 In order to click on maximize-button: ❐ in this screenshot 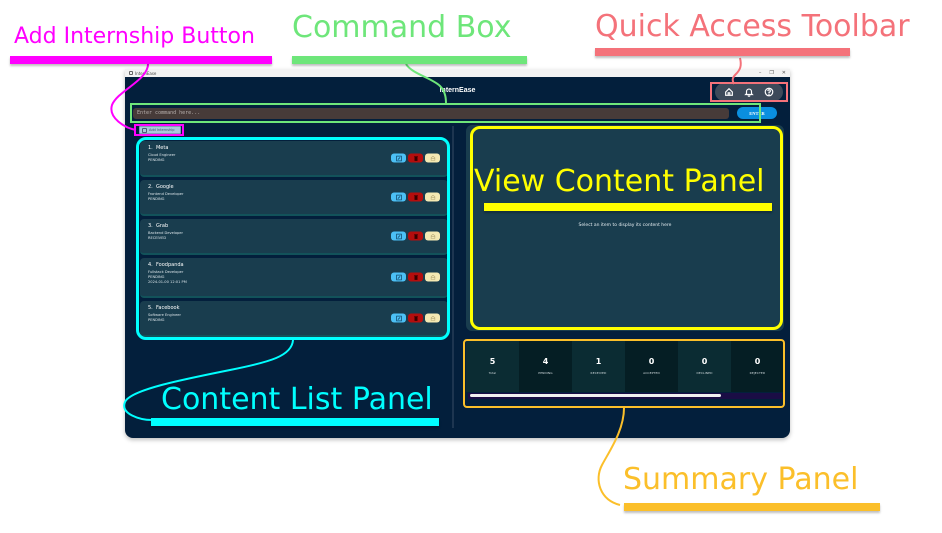, I will do `click(771, 73)`.